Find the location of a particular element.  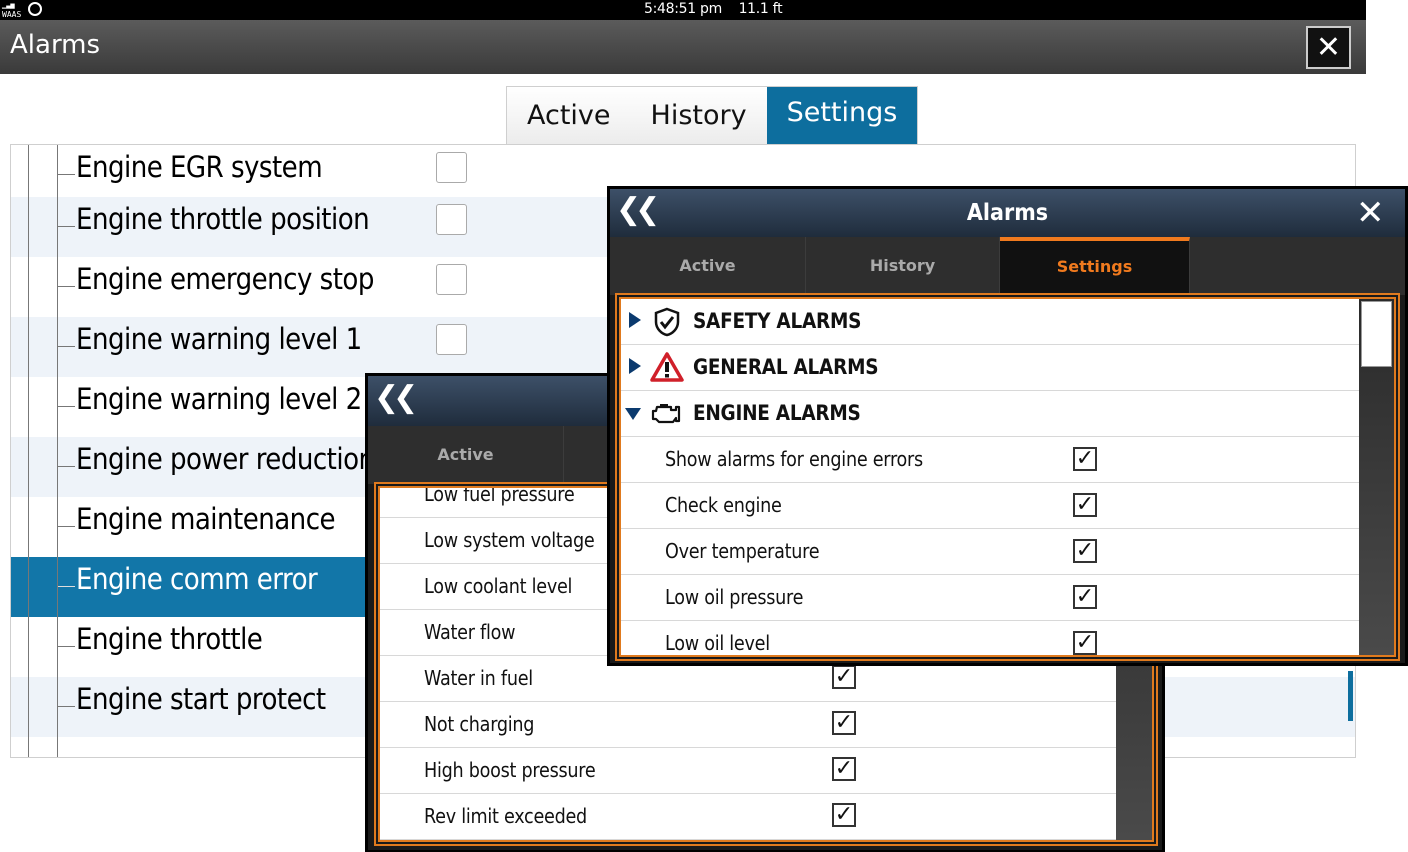

list-item-label: Over temperature is located at coordinates (742, 551).